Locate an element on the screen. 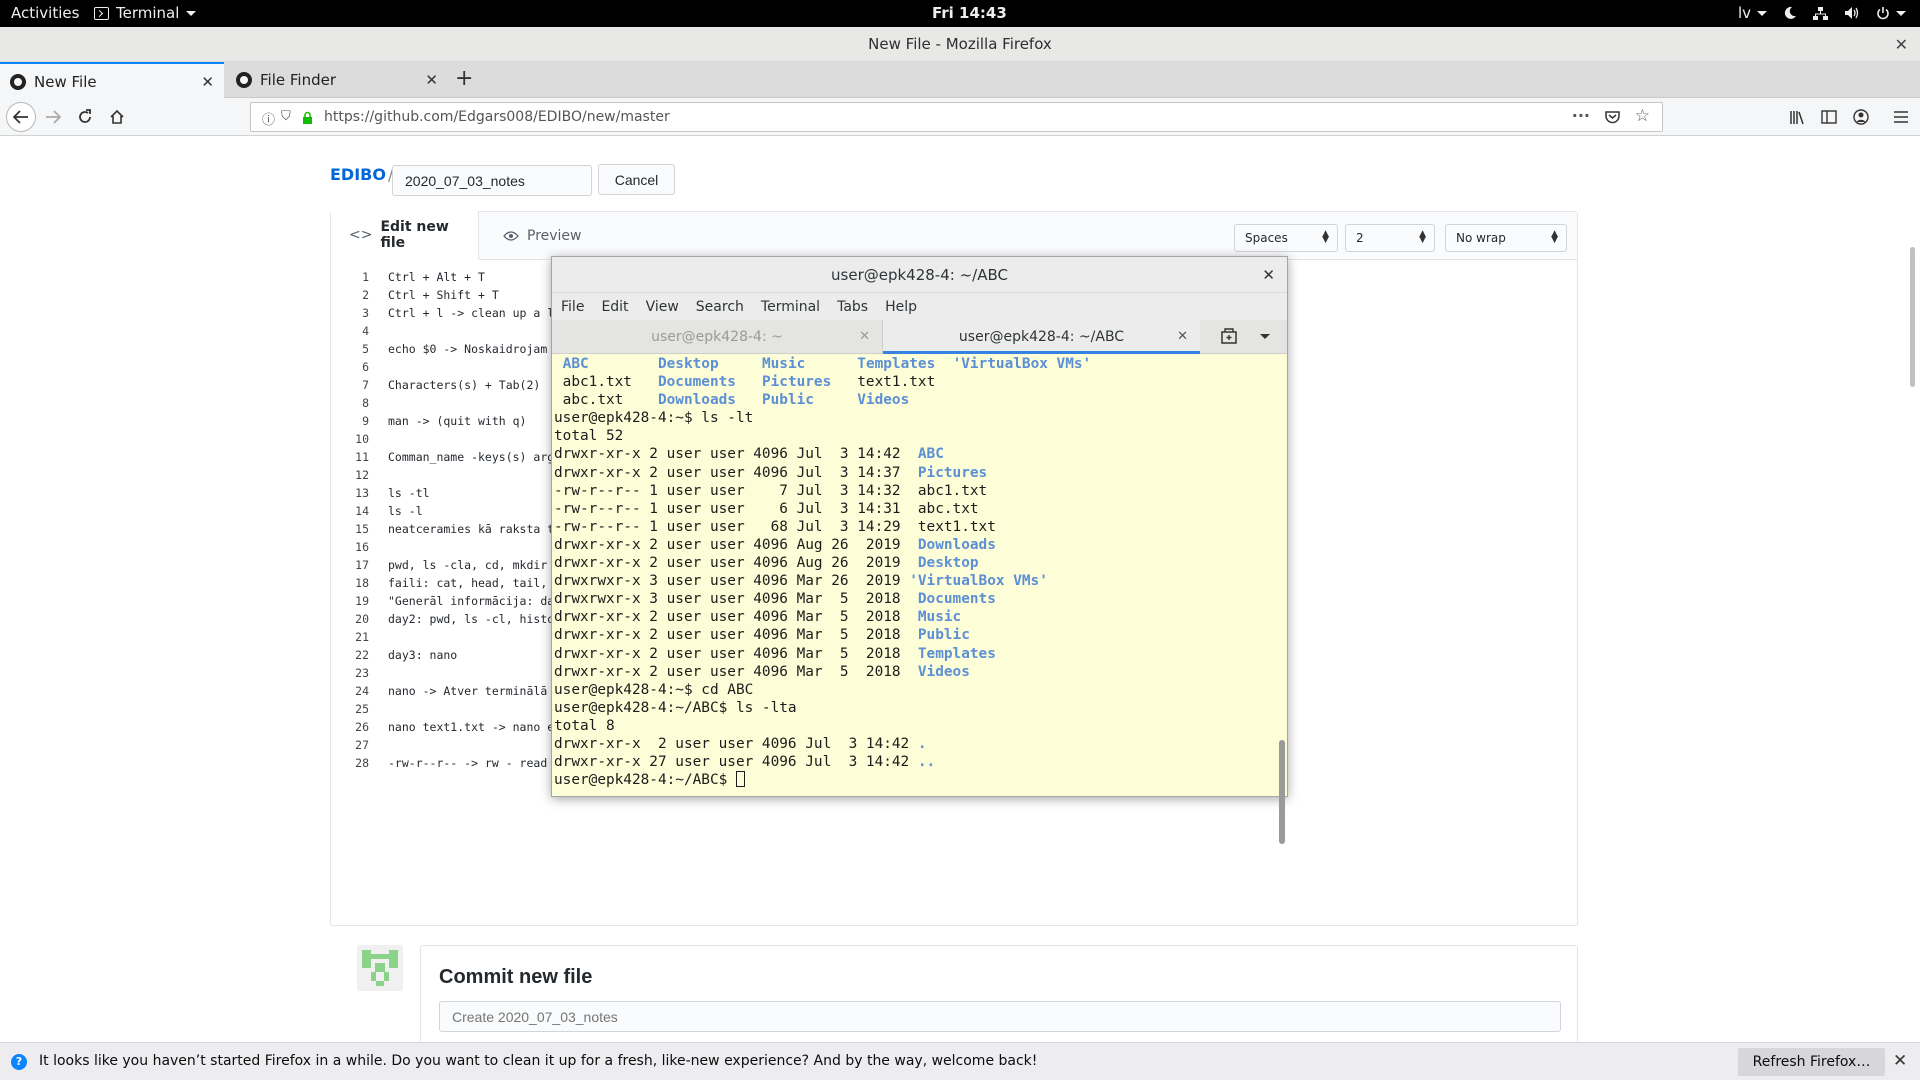  terminal-text: total 8 is located at coordinates (584, 725).